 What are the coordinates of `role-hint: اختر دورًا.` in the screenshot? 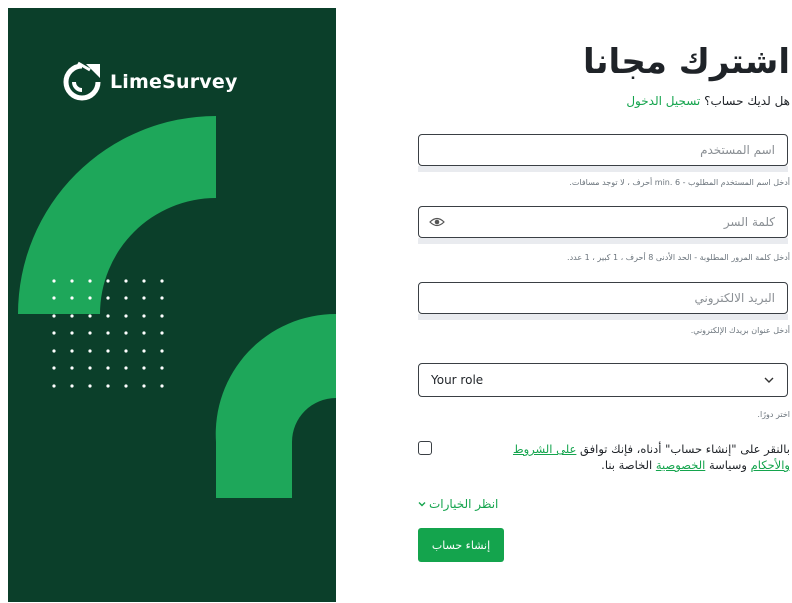 It's located at (773, 414).